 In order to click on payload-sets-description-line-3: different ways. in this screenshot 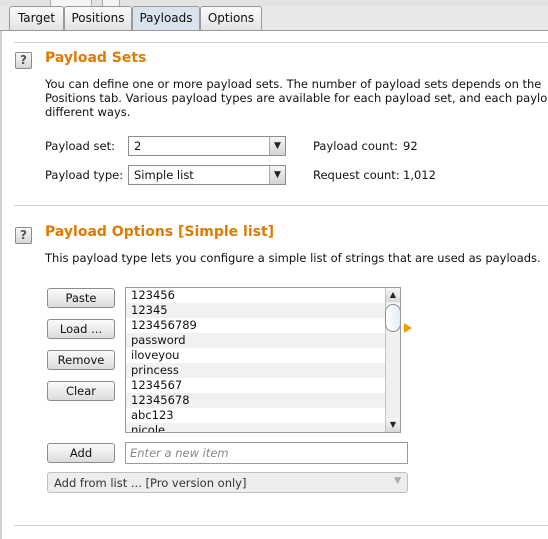, I will do `click(88, 112)`.